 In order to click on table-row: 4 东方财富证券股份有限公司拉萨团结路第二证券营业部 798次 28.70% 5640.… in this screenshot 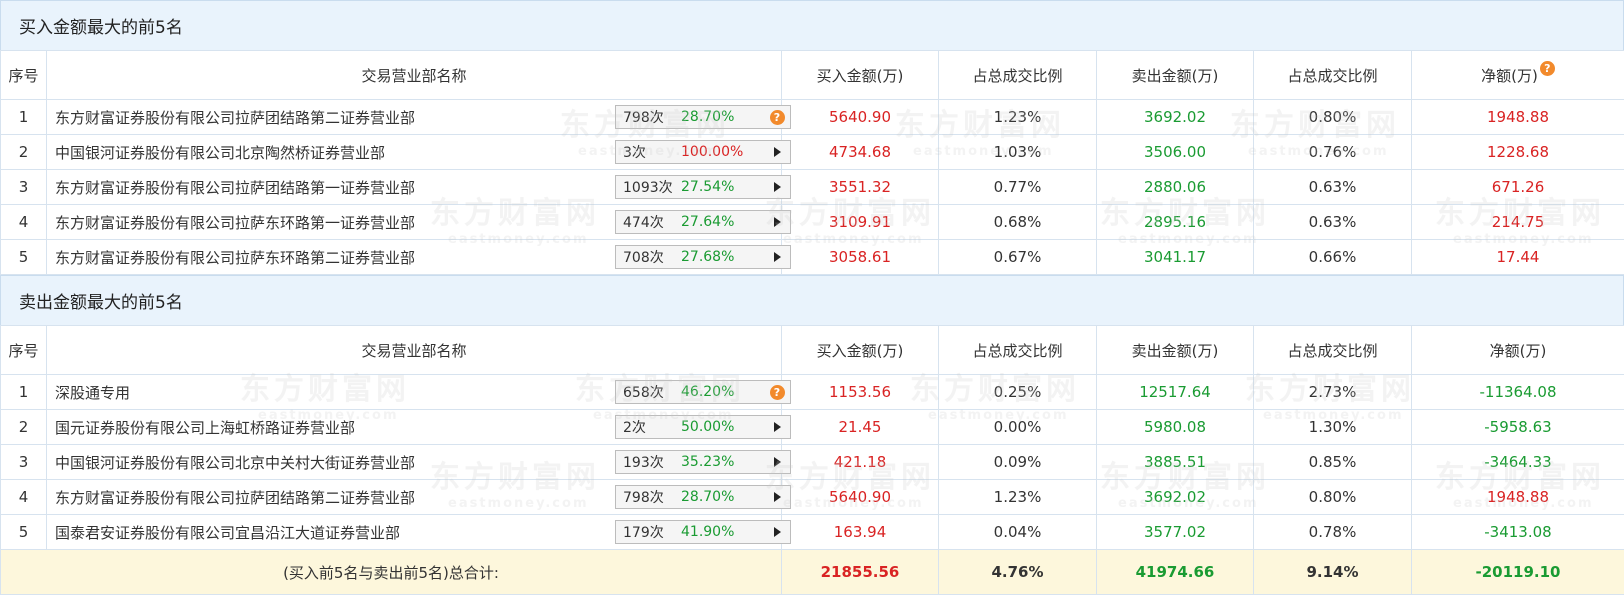, I will do `click(812, 497)`.